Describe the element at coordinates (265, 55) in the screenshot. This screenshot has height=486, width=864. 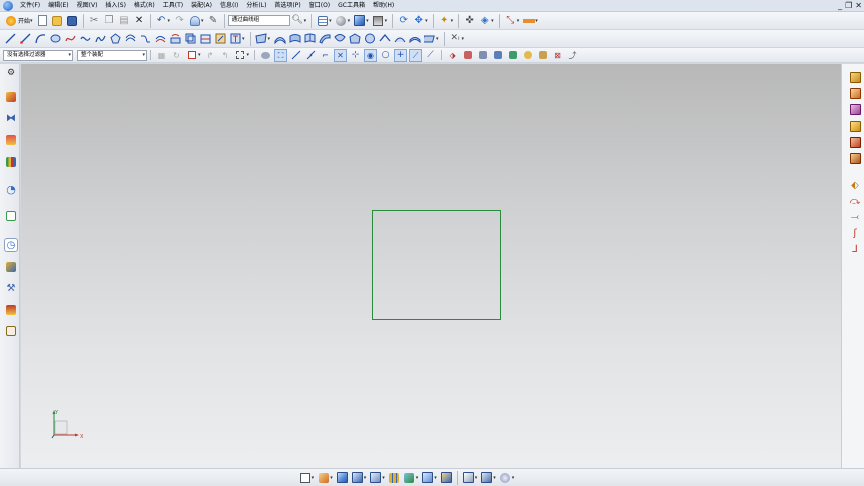
I see `snap-solid-icon` at that location.